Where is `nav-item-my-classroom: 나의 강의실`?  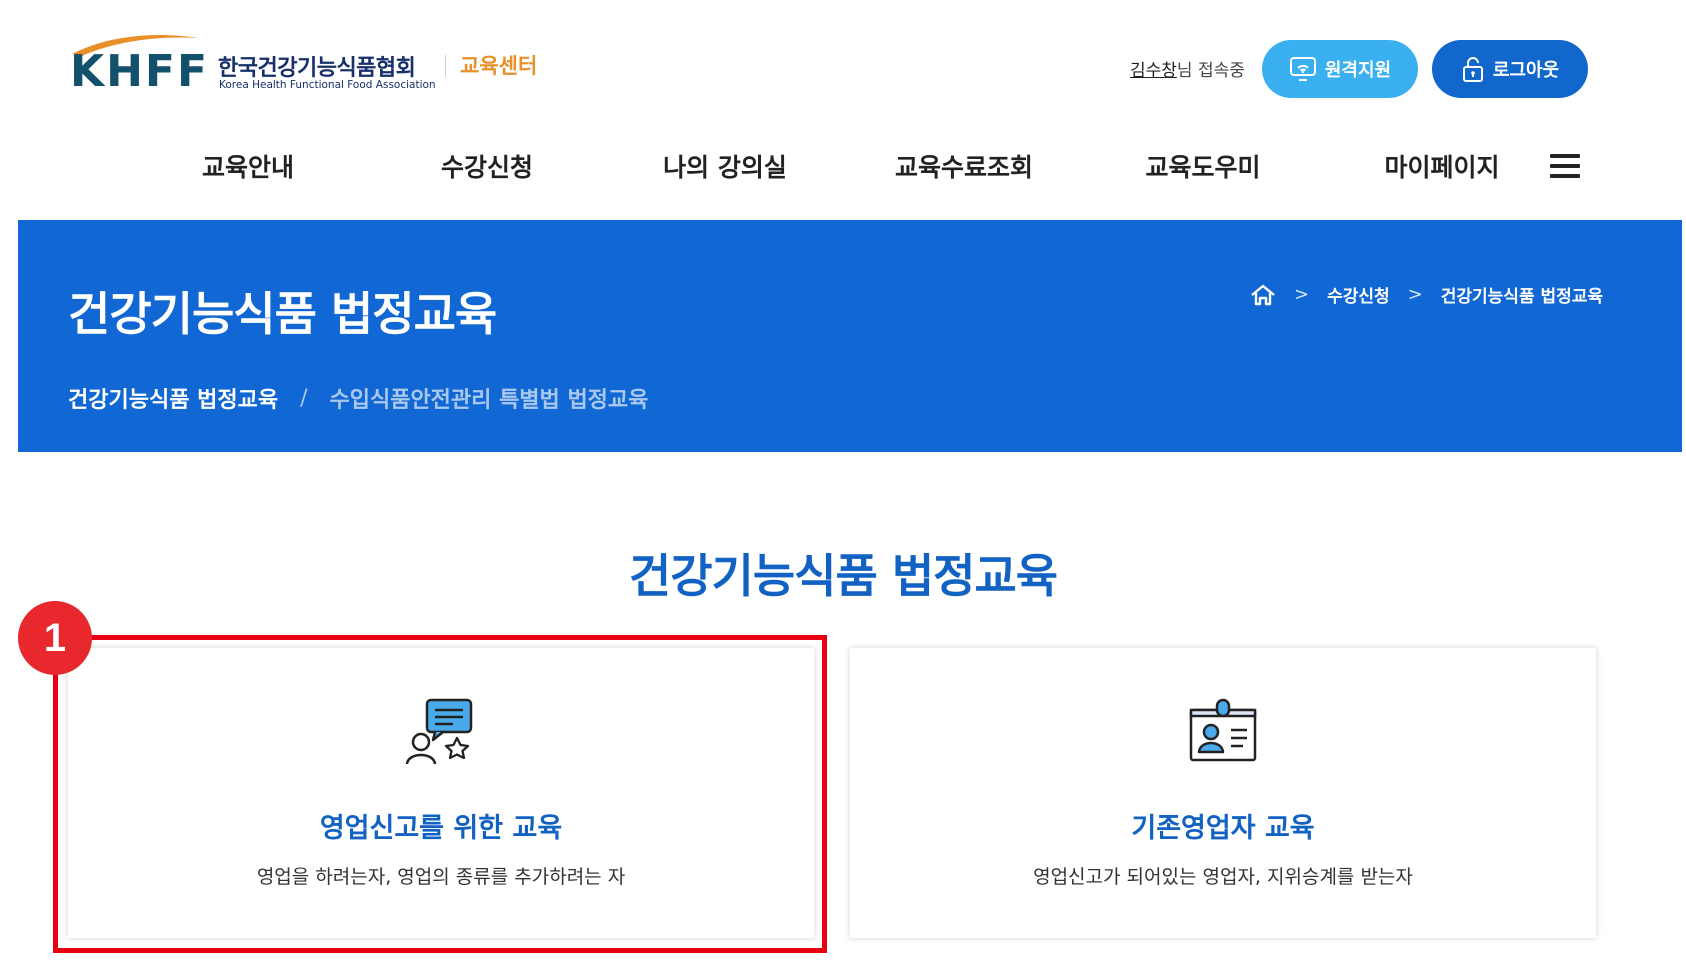 nav-item-my-classroom: 나의 강의실 is located at coordinates (725, 166).